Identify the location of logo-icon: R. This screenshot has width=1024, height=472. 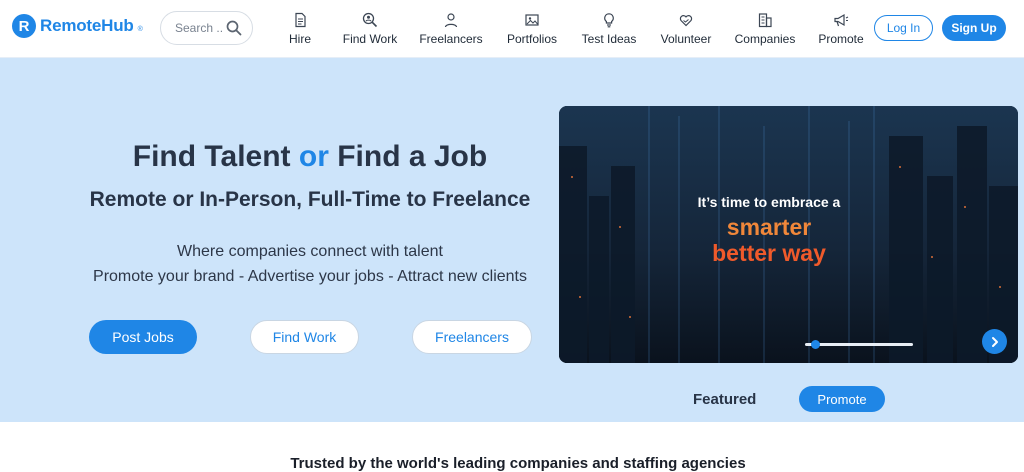
(24, 26).